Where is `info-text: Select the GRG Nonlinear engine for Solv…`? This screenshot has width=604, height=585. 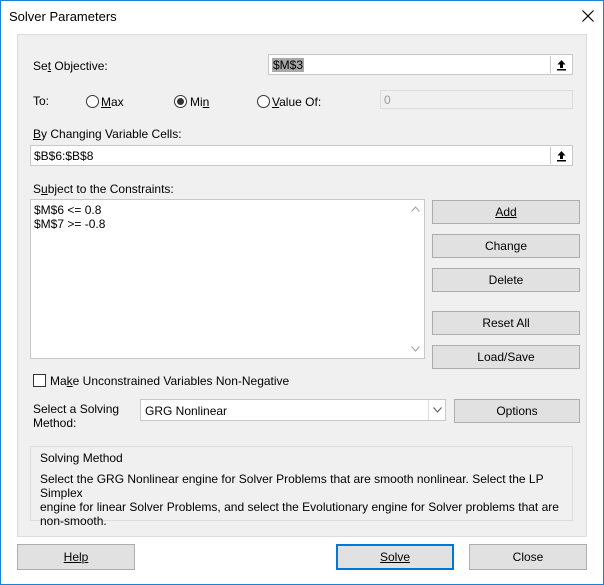 info-text: Select the GRG Nonlinear engine for Solv… is located at coordinates (299, 500).